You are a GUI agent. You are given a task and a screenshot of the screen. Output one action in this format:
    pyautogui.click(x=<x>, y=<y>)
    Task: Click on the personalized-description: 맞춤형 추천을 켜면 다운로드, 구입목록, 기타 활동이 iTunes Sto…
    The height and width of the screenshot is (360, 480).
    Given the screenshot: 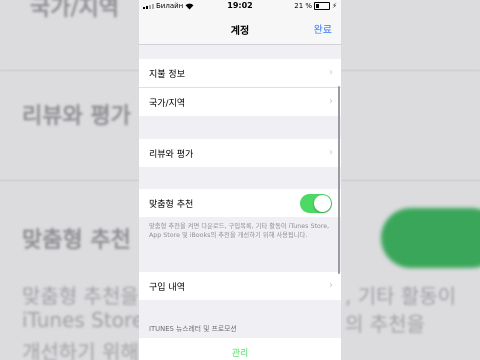 What is the action you would take?
    pyautogui.click(x=239, y=231)
    